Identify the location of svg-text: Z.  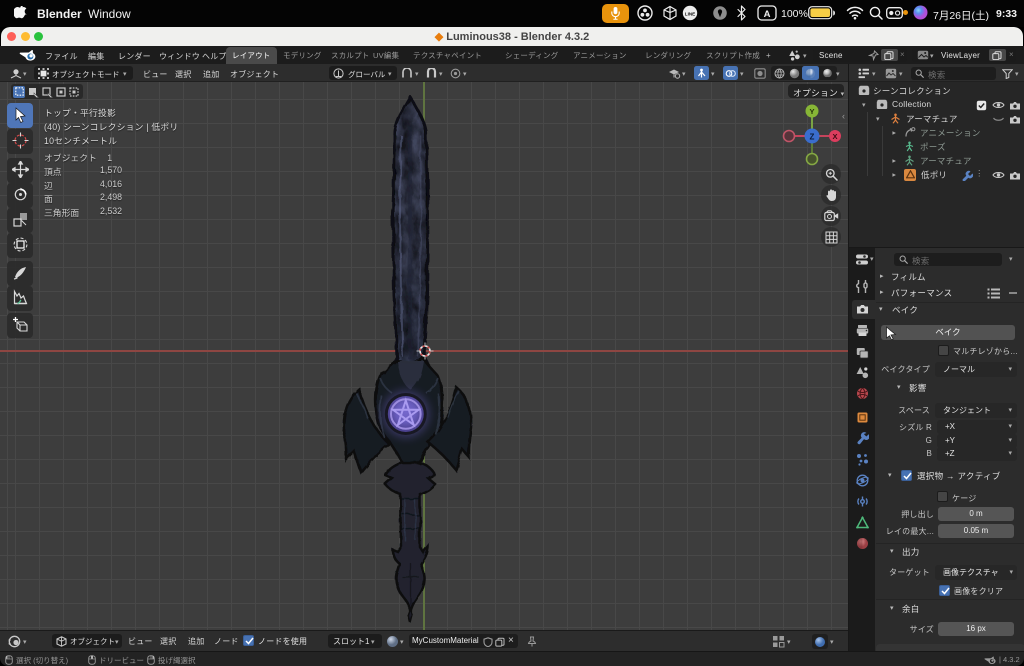
(812, 137).